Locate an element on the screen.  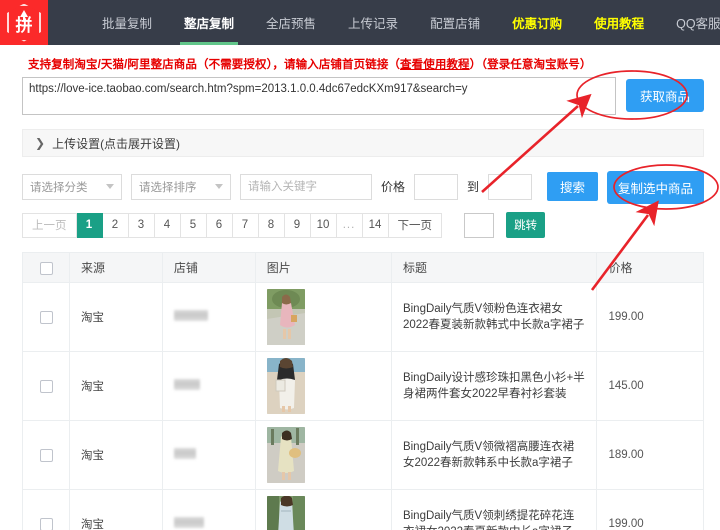
header-image: 图片 is located at coordinates (323, 267).